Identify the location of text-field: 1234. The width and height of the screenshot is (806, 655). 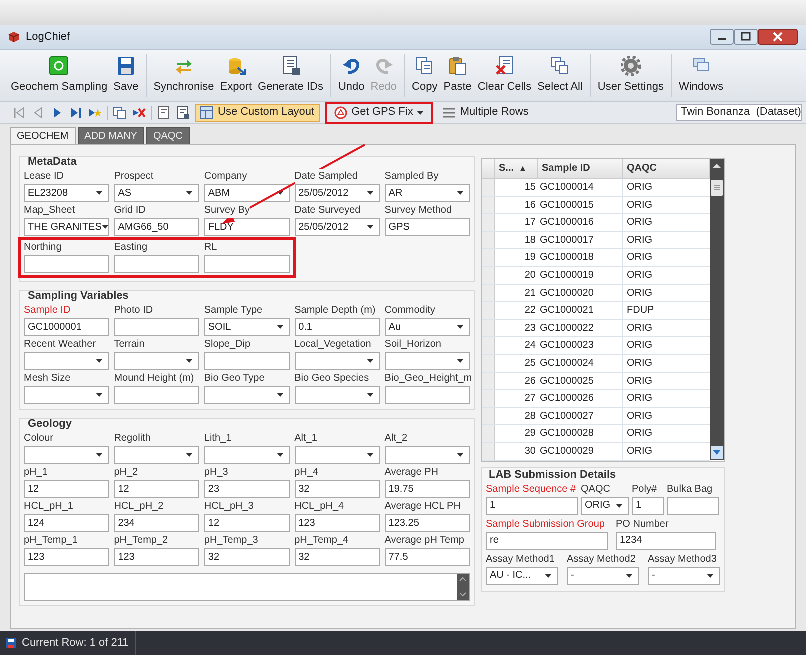
(666, 541).